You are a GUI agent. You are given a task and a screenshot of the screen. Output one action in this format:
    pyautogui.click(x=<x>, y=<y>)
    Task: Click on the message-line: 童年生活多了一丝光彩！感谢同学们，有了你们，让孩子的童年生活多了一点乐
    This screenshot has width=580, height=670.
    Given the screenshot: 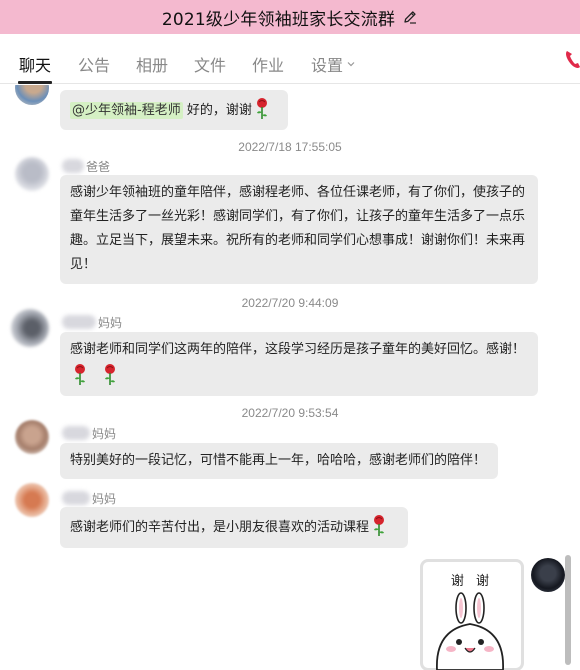 What is the action you would take?
    pyautogui.click(x=298, y=216)
    